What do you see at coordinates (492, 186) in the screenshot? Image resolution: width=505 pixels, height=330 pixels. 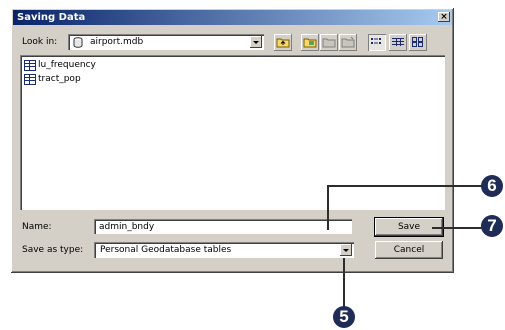 I see `step-callout-name: 6` at bounding box center [492, 186].